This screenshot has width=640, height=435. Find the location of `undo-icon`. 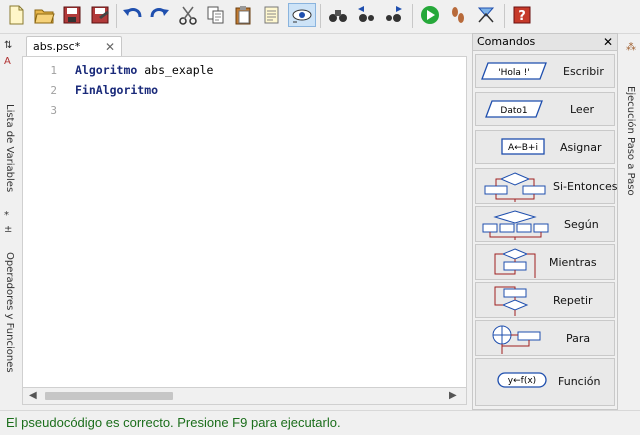

undo-icon is located at coordinates (132, 15).